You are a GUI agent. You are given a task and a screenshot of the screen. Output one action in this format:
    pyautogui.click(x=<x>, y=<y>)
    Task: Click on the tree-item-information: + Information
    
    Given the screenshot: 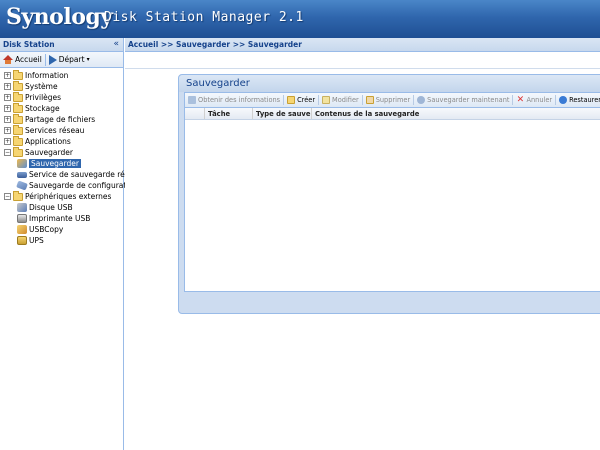 What is the action you would take?
    pyautogui.click(x=63, y=75)
    